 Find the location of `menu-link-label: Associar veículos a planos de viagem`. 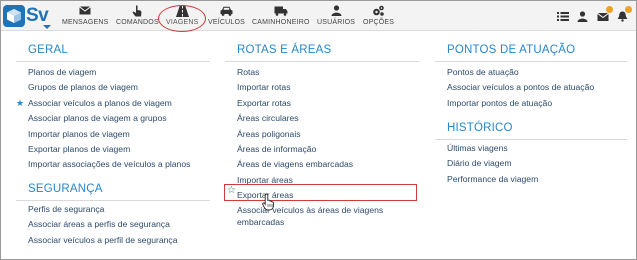

menu-link-label: Associar veículos a planos de viagem is located at coordinates (100, 102).